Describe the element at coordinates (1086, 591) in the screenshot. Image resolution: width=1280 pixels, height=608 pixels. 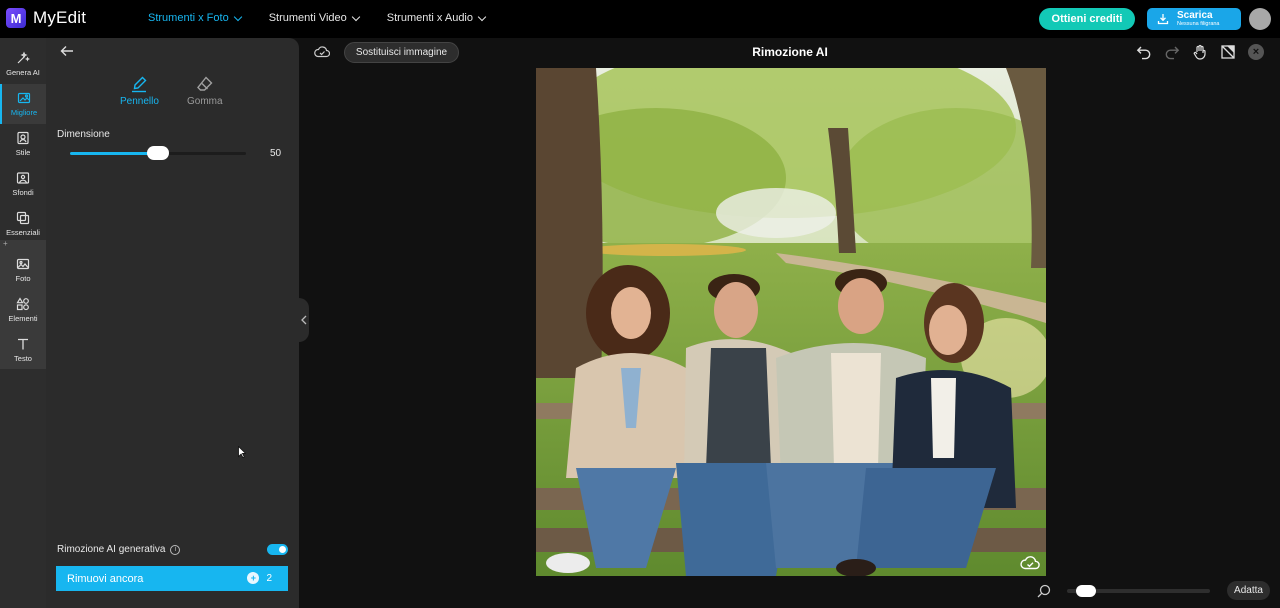
I see `zoom-slider-thumb` at that location.